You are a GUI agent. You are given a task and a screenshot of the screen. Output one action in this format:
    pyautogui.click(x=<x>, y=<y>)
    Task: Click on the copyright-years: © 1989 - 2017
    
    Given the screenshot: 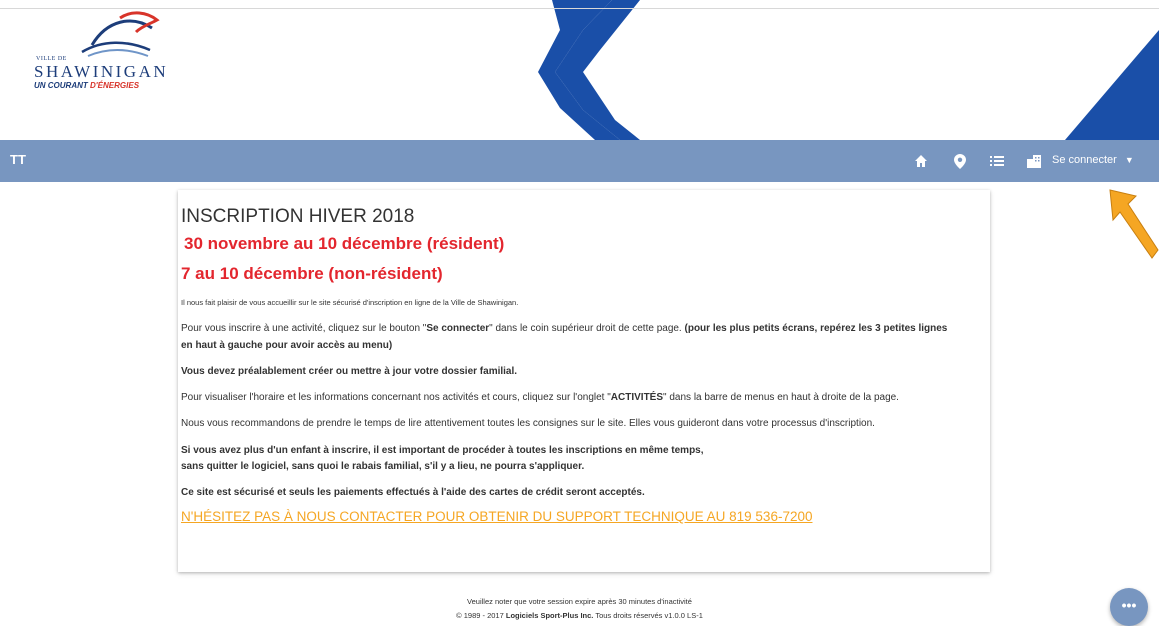 What is the action you would take?
    pyautogui.click(x=481, y=615)
    